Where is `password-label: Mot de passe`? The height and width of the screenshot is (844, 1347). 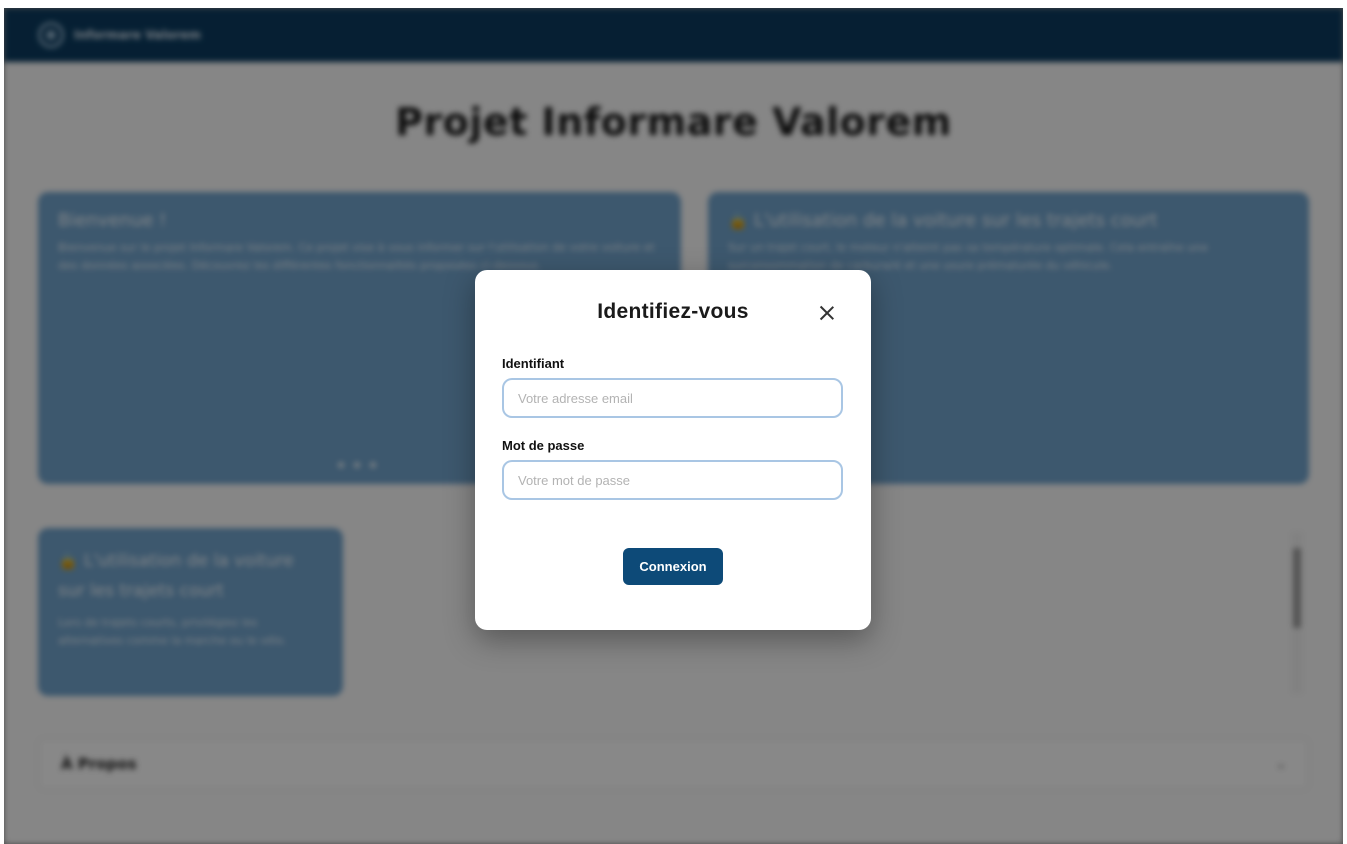
password-label: Mot de passe is located at coordinates (543, 445).